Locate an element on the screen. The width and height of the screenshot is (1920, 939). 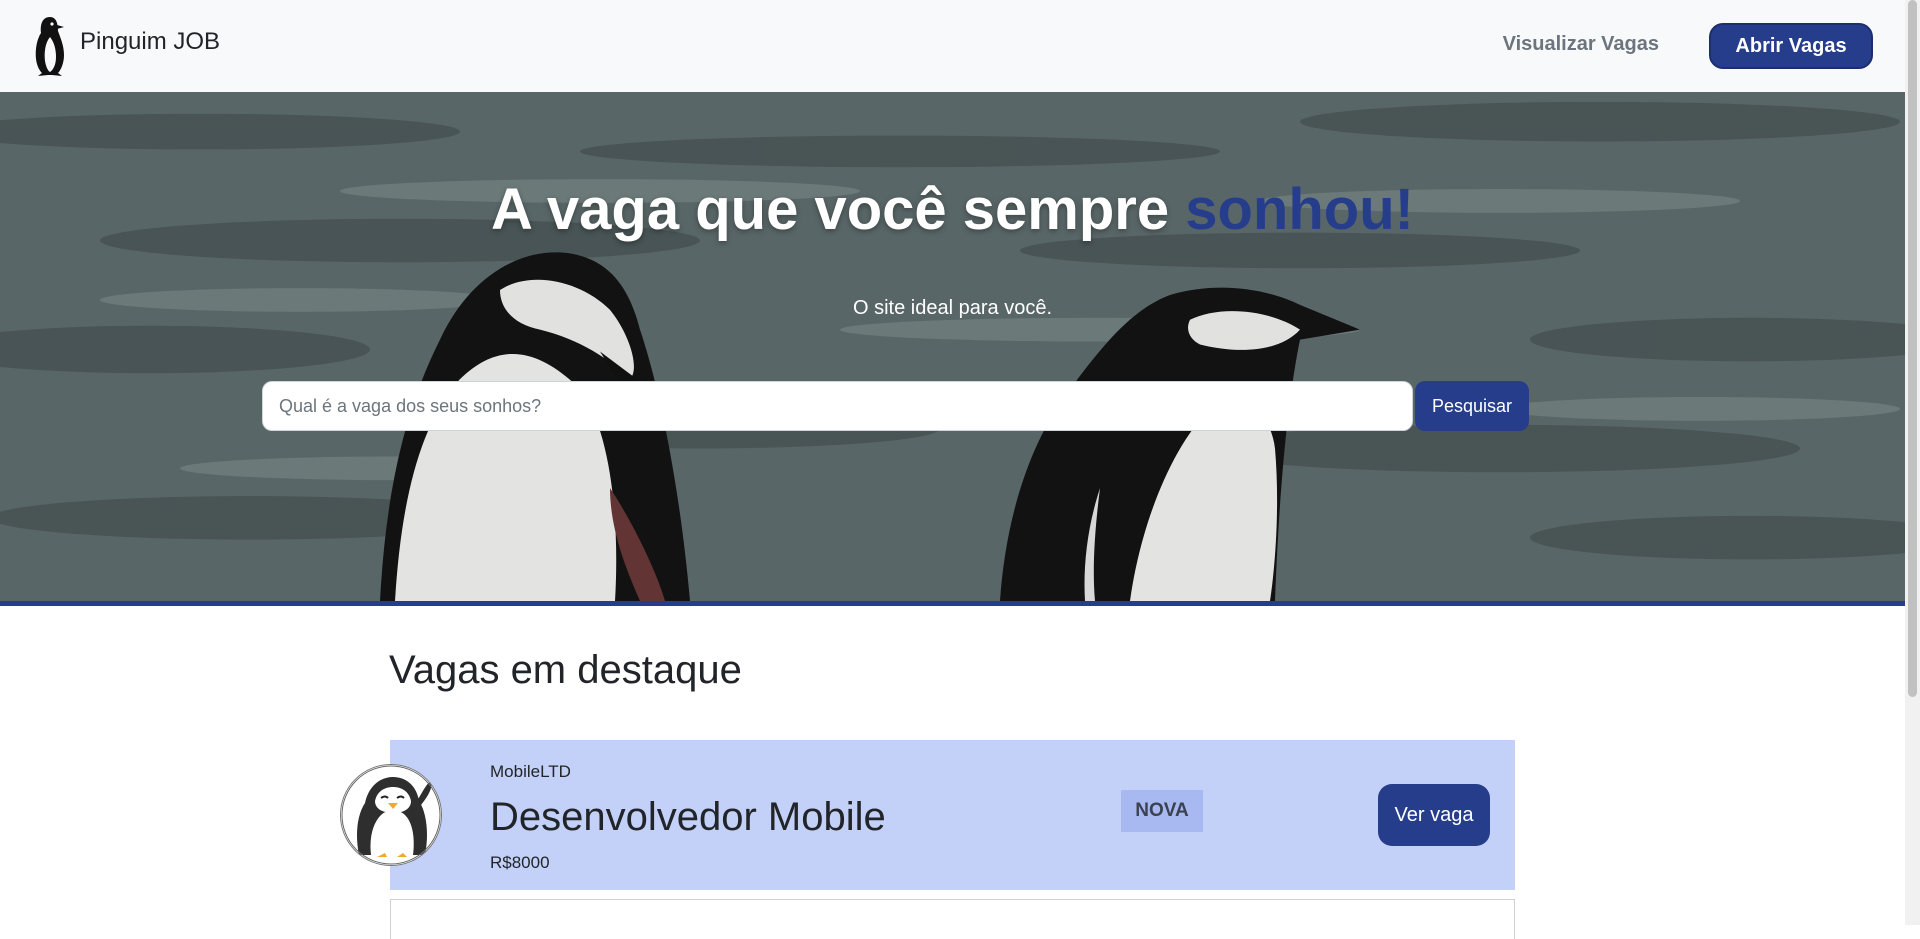
scrollbar-thumb is located at coordinates (1912, 348).